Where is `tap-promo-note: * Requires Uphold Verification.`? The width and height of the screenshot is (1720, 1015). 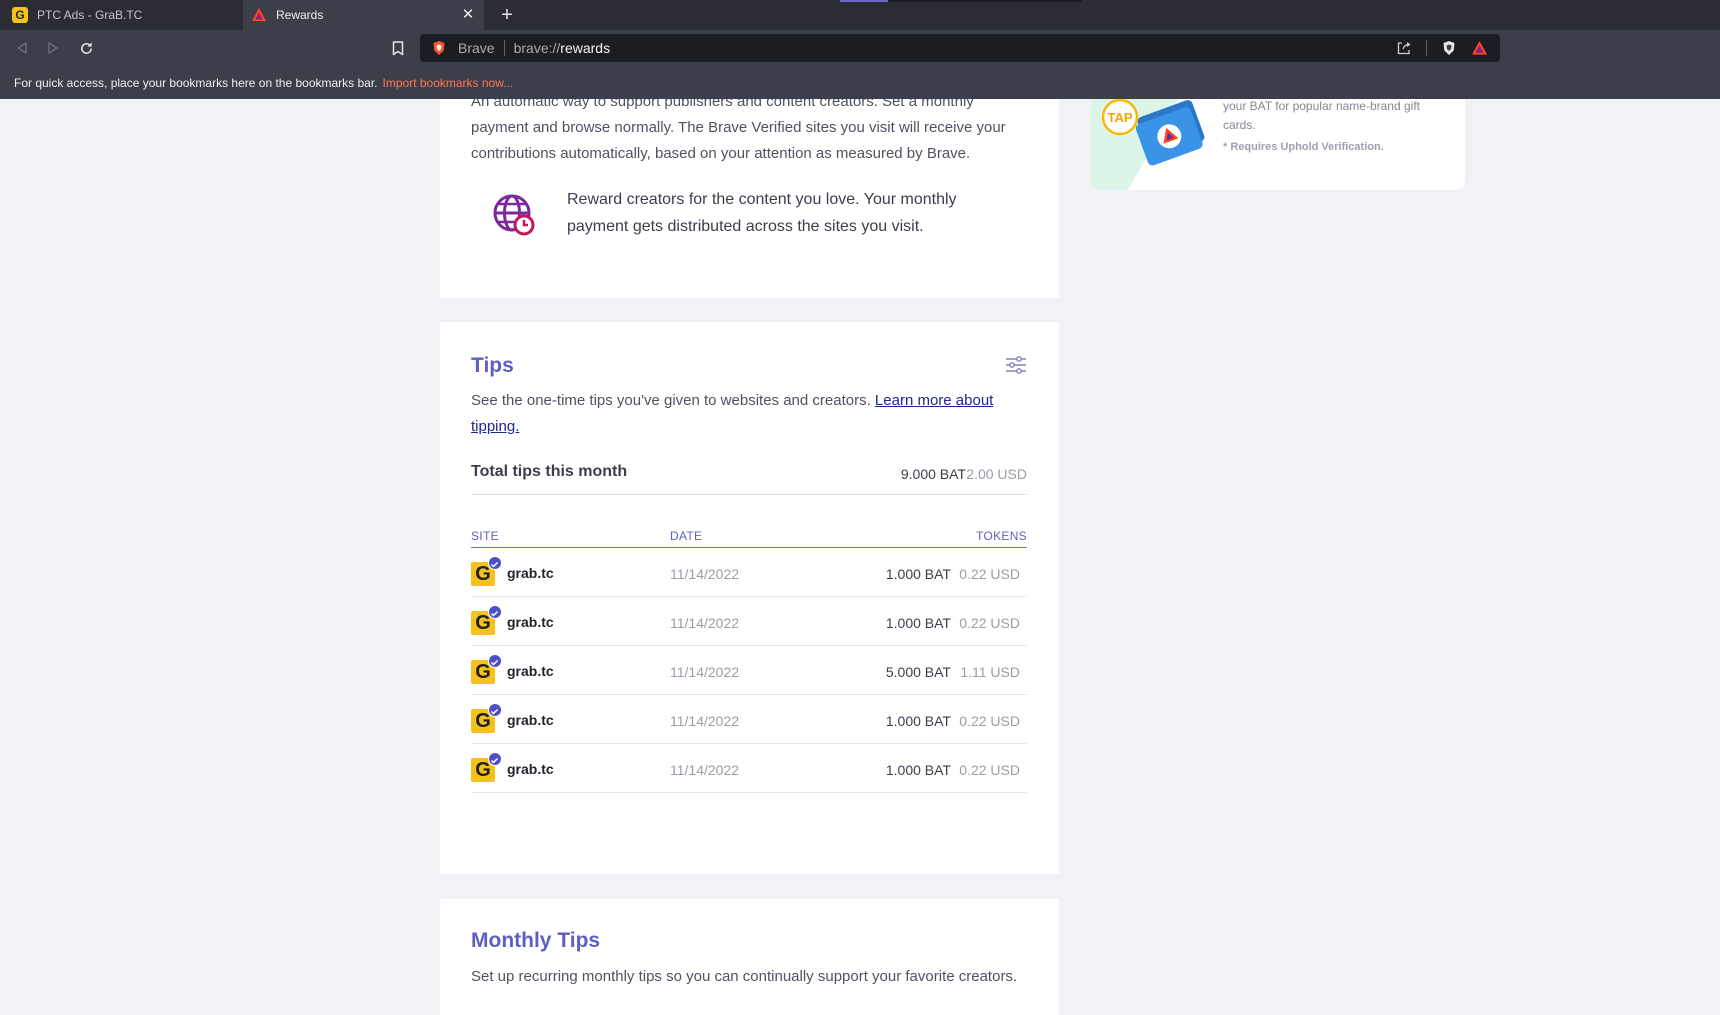
tap-promo-note: * Requires Uphold Verification. is located at coordinates (1303, 147).